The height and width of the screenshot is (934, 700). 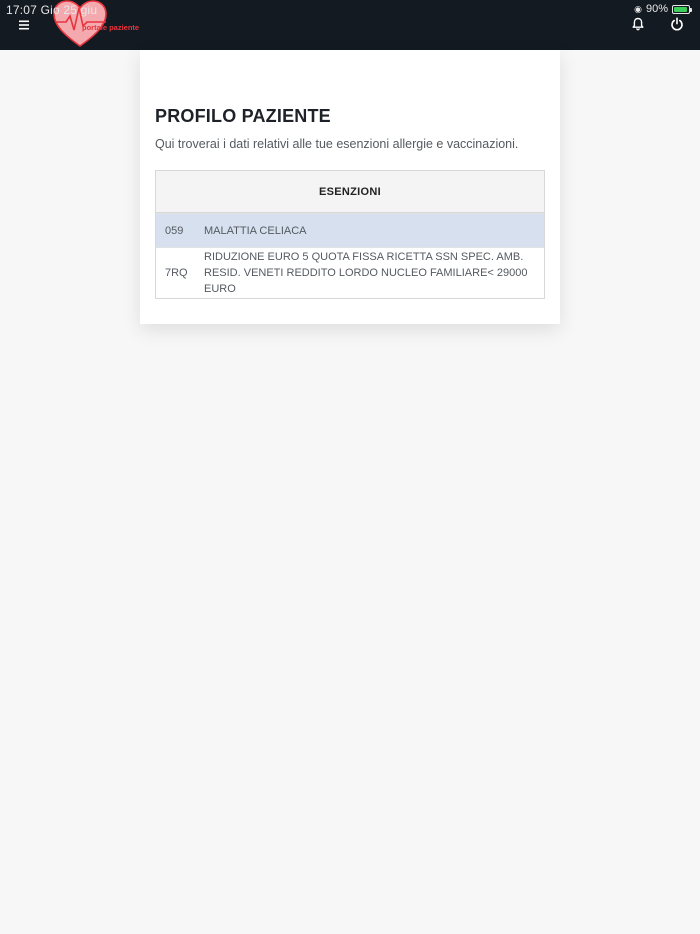 What do you see at coordinates (176, 273) in the screenshot?
I see `exemption-code: 7RQ` at bounding box center [176, 273].